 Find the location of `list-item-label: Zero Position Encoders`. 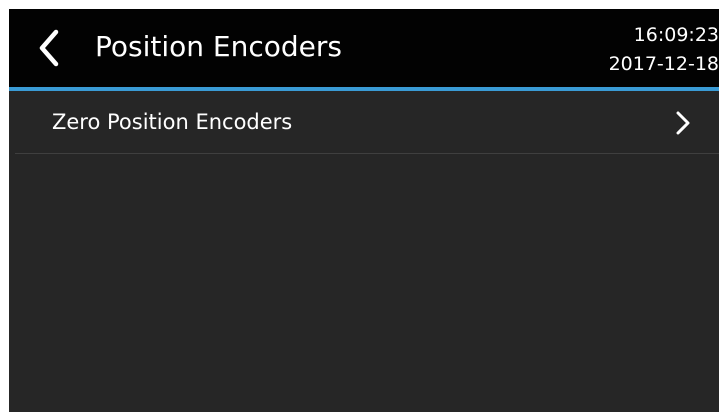

list-item-label: Zero Position Encoders is located at coordinates (172, 122).